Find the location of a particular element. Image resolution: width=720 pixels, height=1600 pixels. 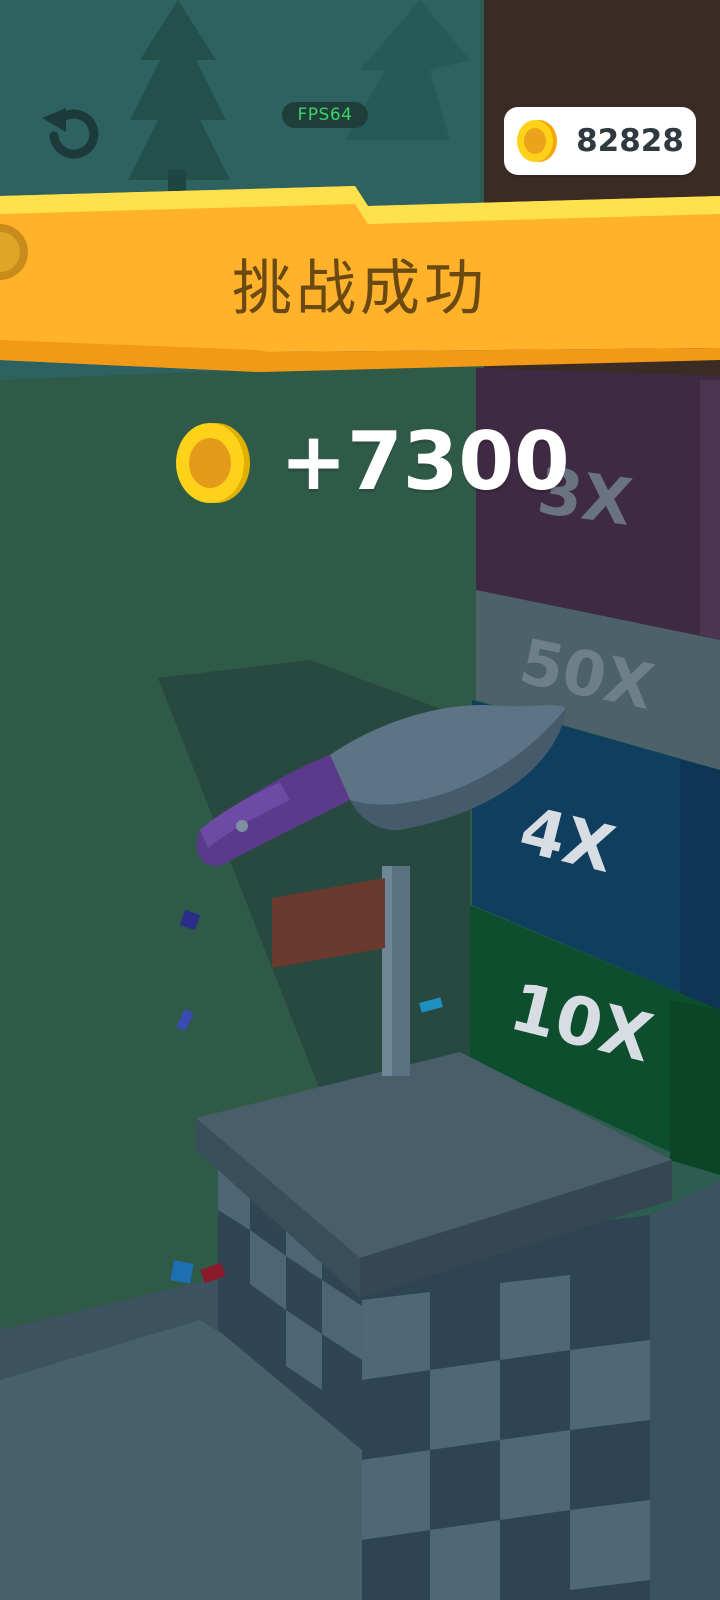

undo-icon is located at coordinates (70, 133).